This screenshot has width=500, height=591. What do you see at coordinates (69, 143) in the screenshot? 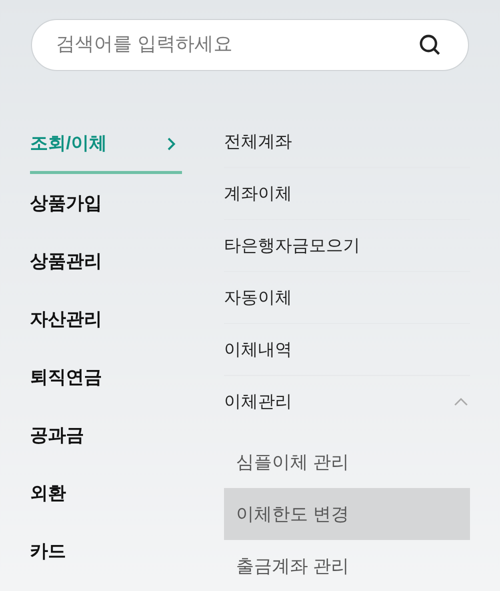
I see `category-label: 조회/이체` at bounding box center [69, 143].